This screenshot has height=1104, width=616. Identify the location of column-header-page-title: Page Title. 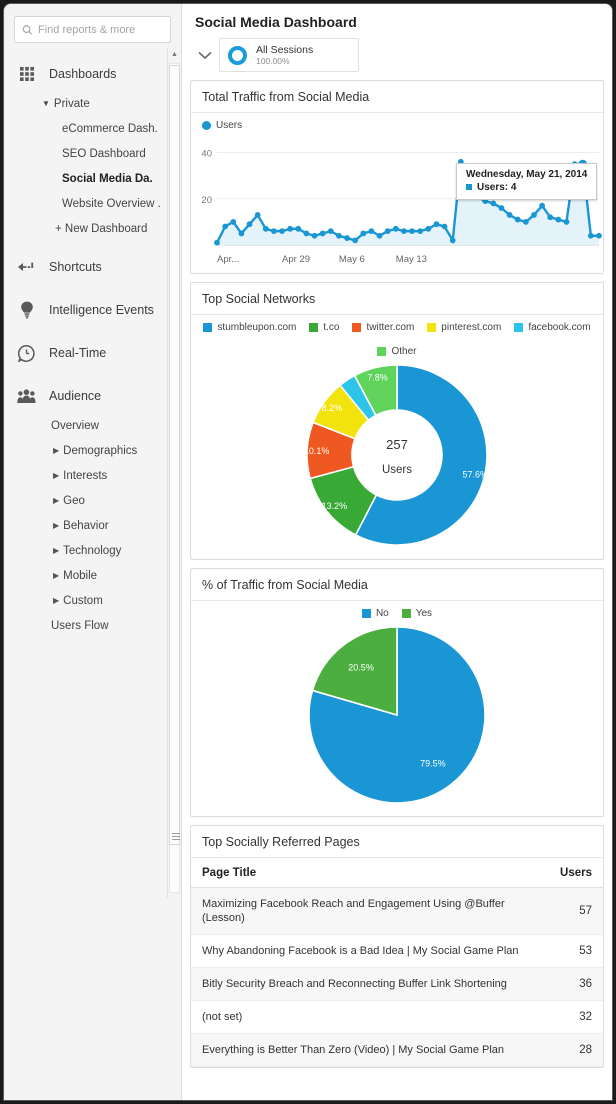
(370, 873).